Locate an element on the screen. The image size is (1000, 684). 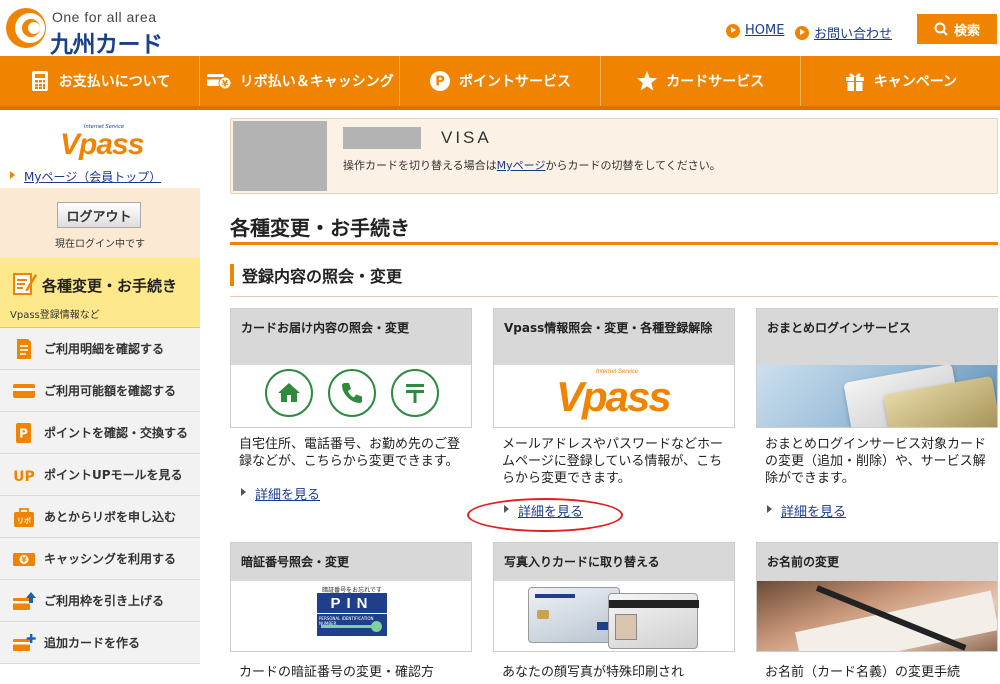
tile-card: 写真入りカードに取り替える is located at coordinates (614, 597).